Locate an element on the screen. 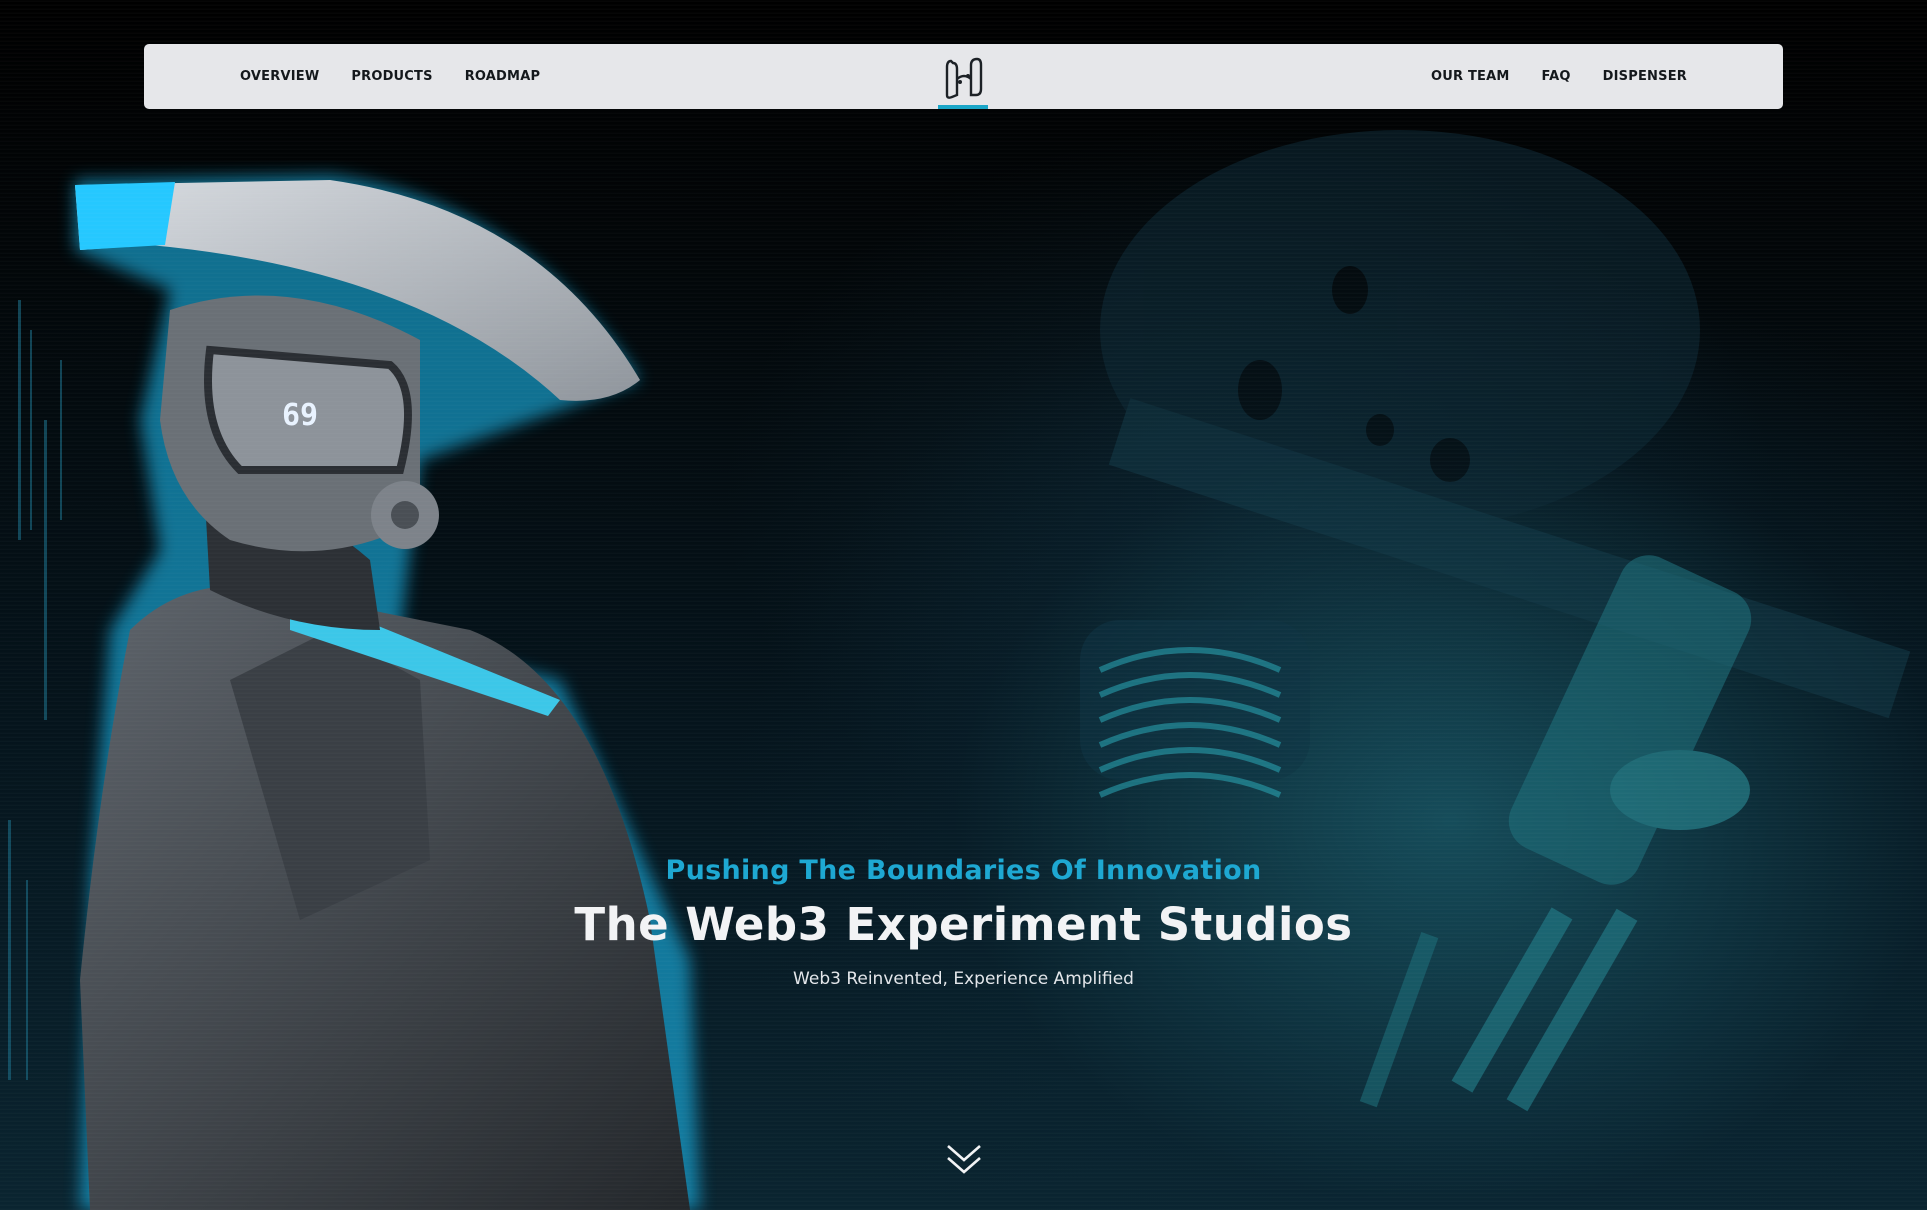 The image size is (1927, 1210). scroll-down-glyph is located at coordinates (964, 1159).